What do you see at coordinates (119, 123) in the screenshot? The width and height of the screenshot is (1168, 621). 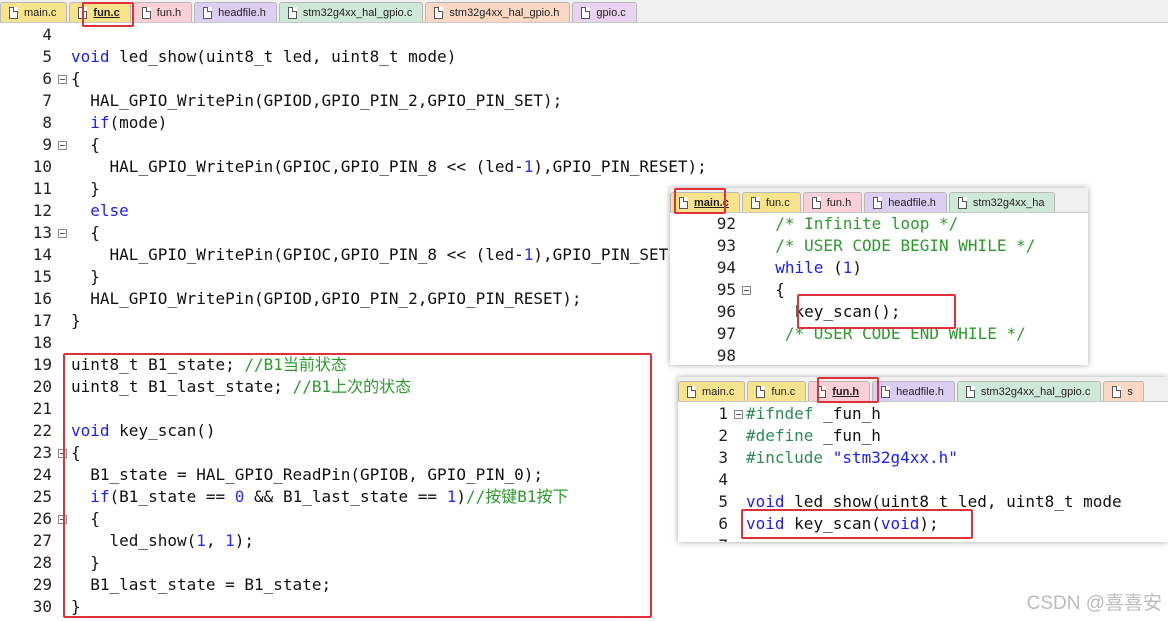 I see `code-text: if(mode)` at bounding box center [119, 123].